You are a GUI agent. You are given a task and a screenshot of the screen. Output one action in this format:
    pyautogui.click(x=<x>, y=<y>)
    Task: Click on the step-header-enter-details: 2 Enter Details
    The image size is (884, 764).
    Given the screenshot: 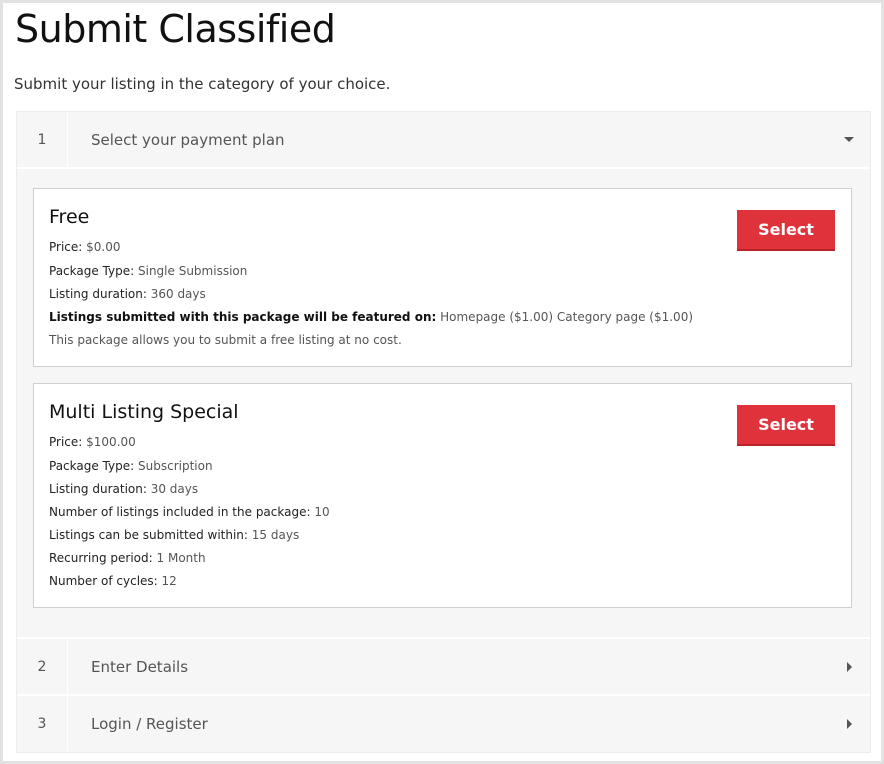 What is the action you would take?
    pyautogui.click(x=443, y=666)
    